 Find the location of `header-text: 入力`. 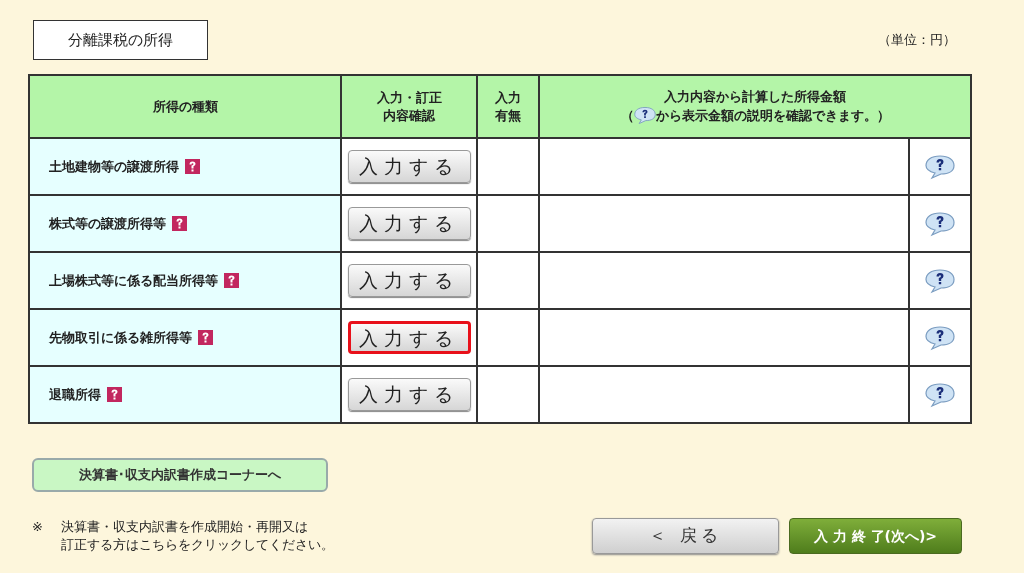

header-text: 入力 is located at coordinates (508, 97).